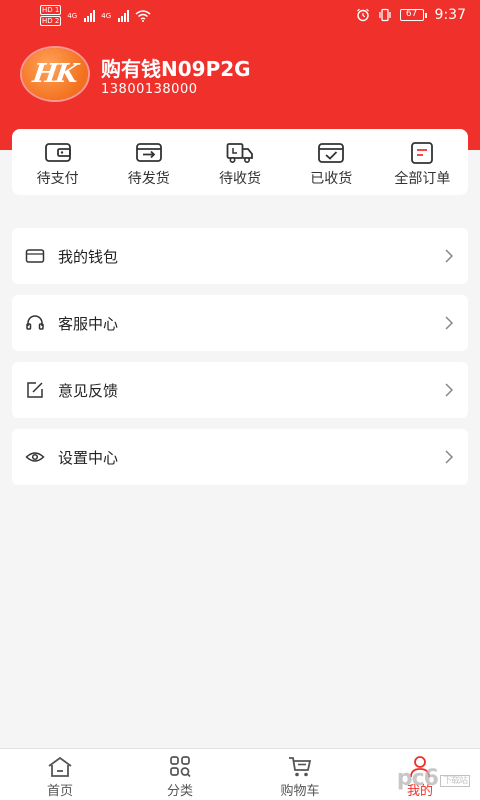 The image size is (480, 800). I want to click on avatar: HK, so click(55, 74).